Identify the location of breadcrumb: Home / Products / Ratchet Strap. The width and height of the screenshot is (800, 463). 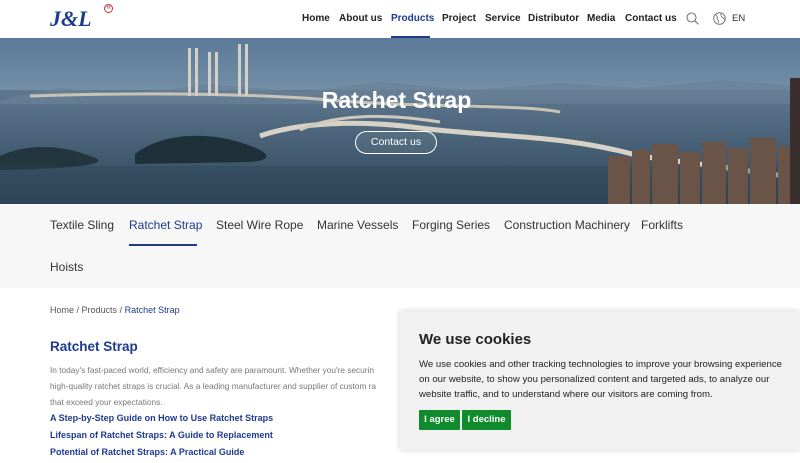
(115, 310).